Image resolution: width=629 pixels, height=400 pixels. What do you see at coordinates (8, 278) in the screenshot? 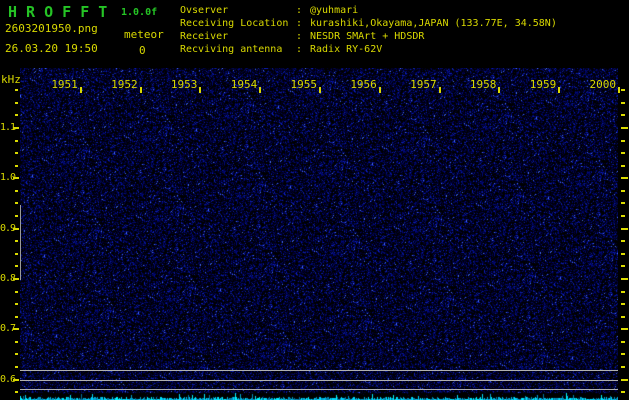
I see `freq-axis-label: 0.8` at bounding box center [8, 278].